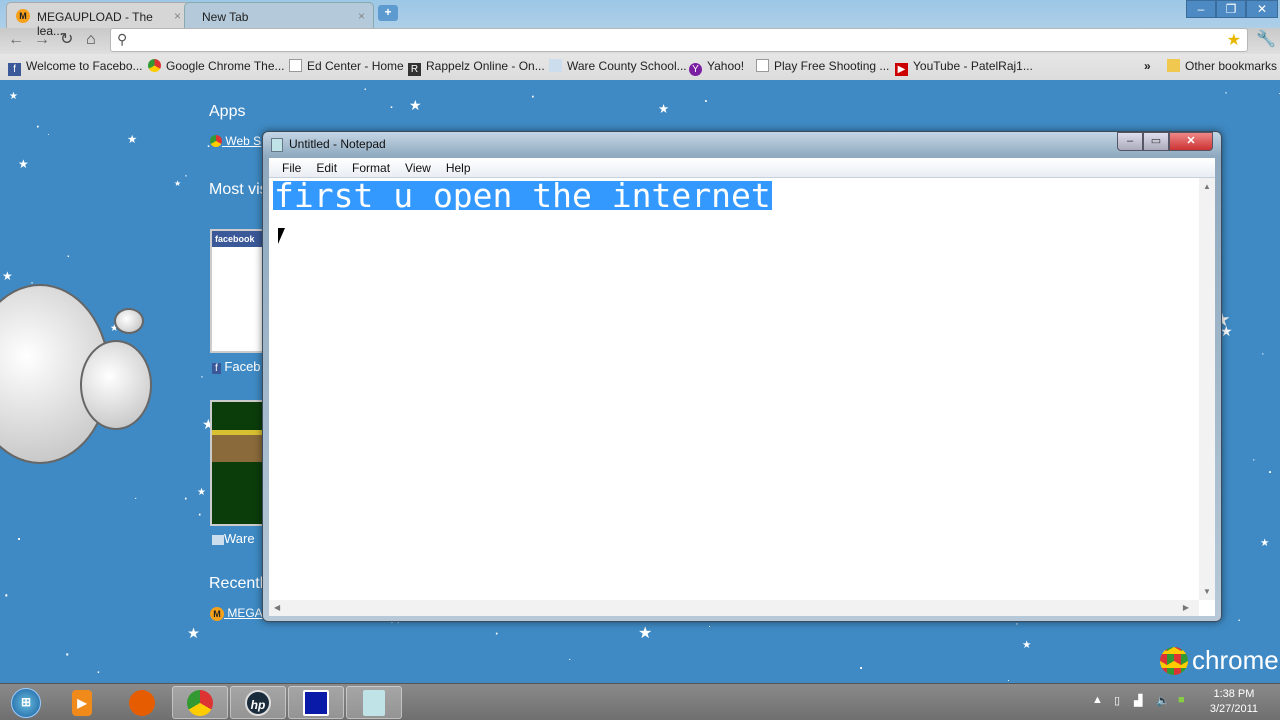 This screenshot has width=1280, height=720. I want to click on security-icon: ■, so click(1181, 700).